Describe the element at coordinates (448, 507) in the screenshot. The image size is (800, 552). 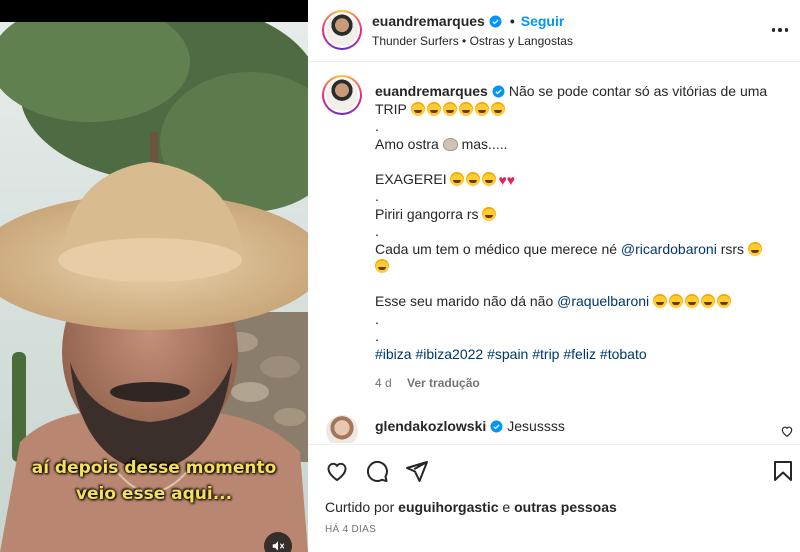
I see `liked-by-user: euguihorgastic` at that location.